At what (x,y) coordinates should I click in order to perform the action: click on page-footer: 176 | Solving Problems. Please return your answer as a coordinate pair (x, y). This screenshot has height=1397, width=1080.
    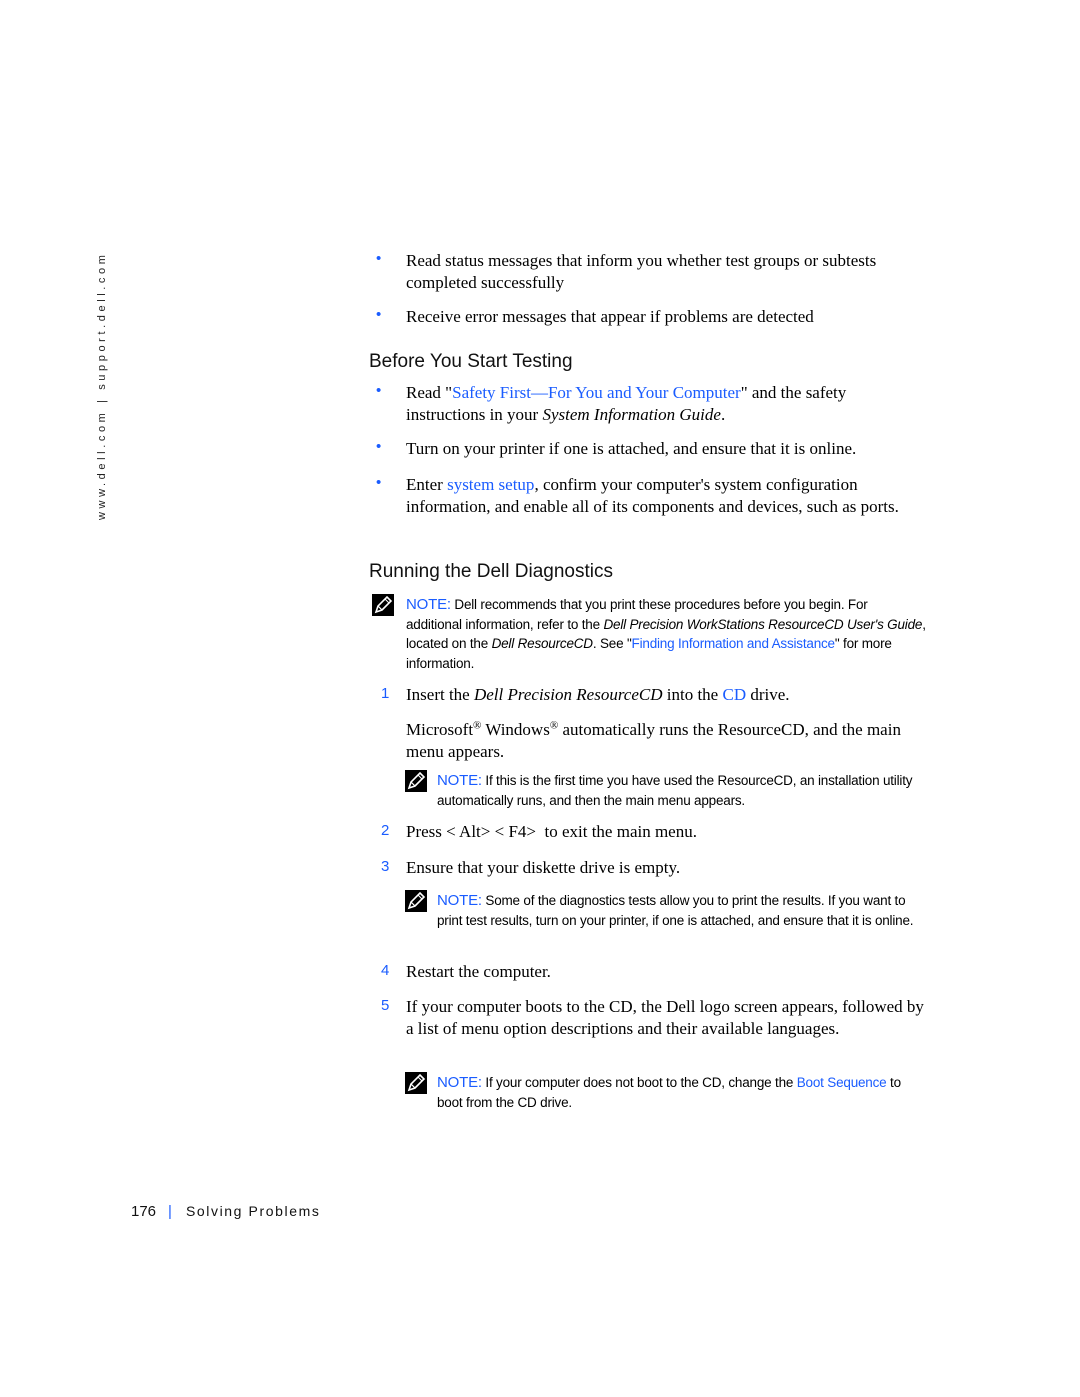
    Looking at the image, I should click on (225, 1211).